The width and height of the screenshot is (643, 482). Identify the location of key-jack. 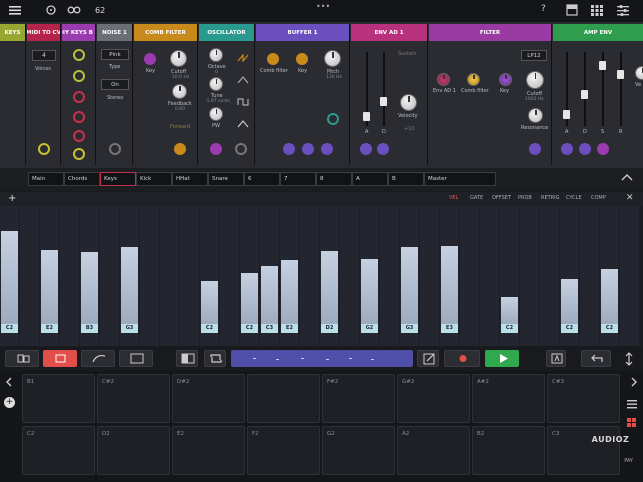
(150, 59).